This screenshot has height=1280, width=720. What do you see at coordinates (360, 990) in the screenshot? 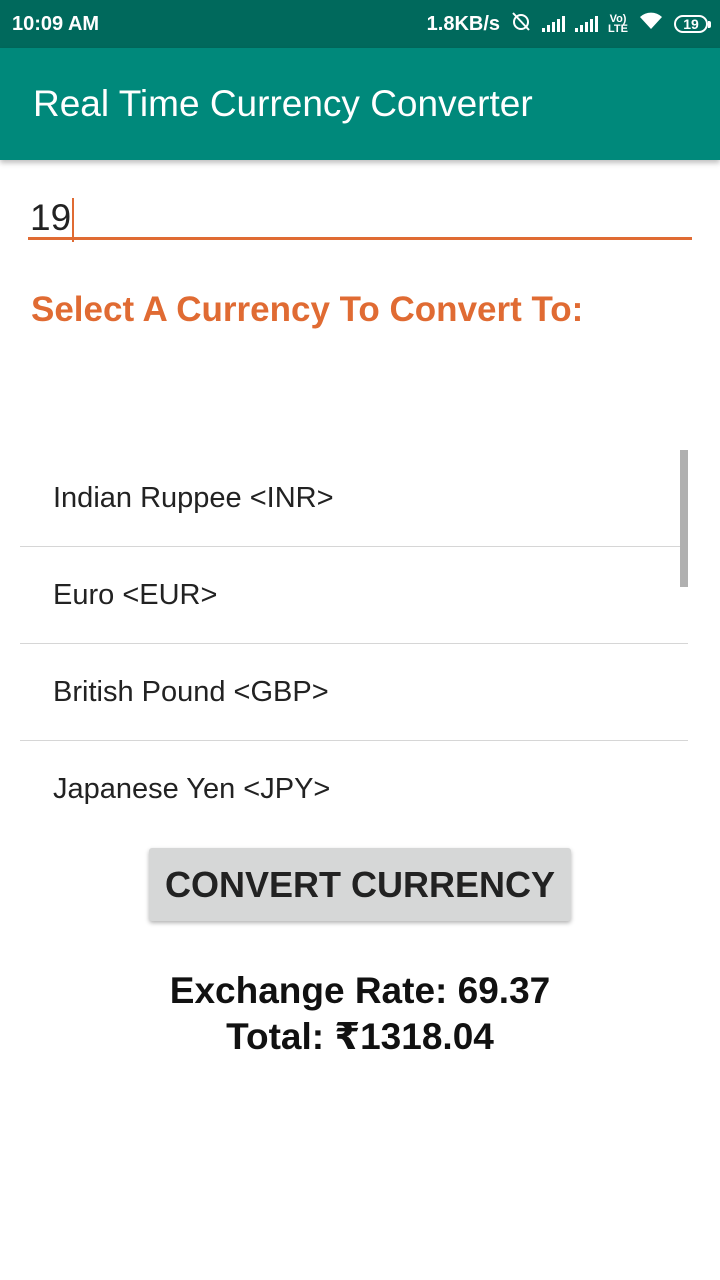
I see `exchange-rate-text: Exchange Rate: 69.37` at bounding box center [360, 990].